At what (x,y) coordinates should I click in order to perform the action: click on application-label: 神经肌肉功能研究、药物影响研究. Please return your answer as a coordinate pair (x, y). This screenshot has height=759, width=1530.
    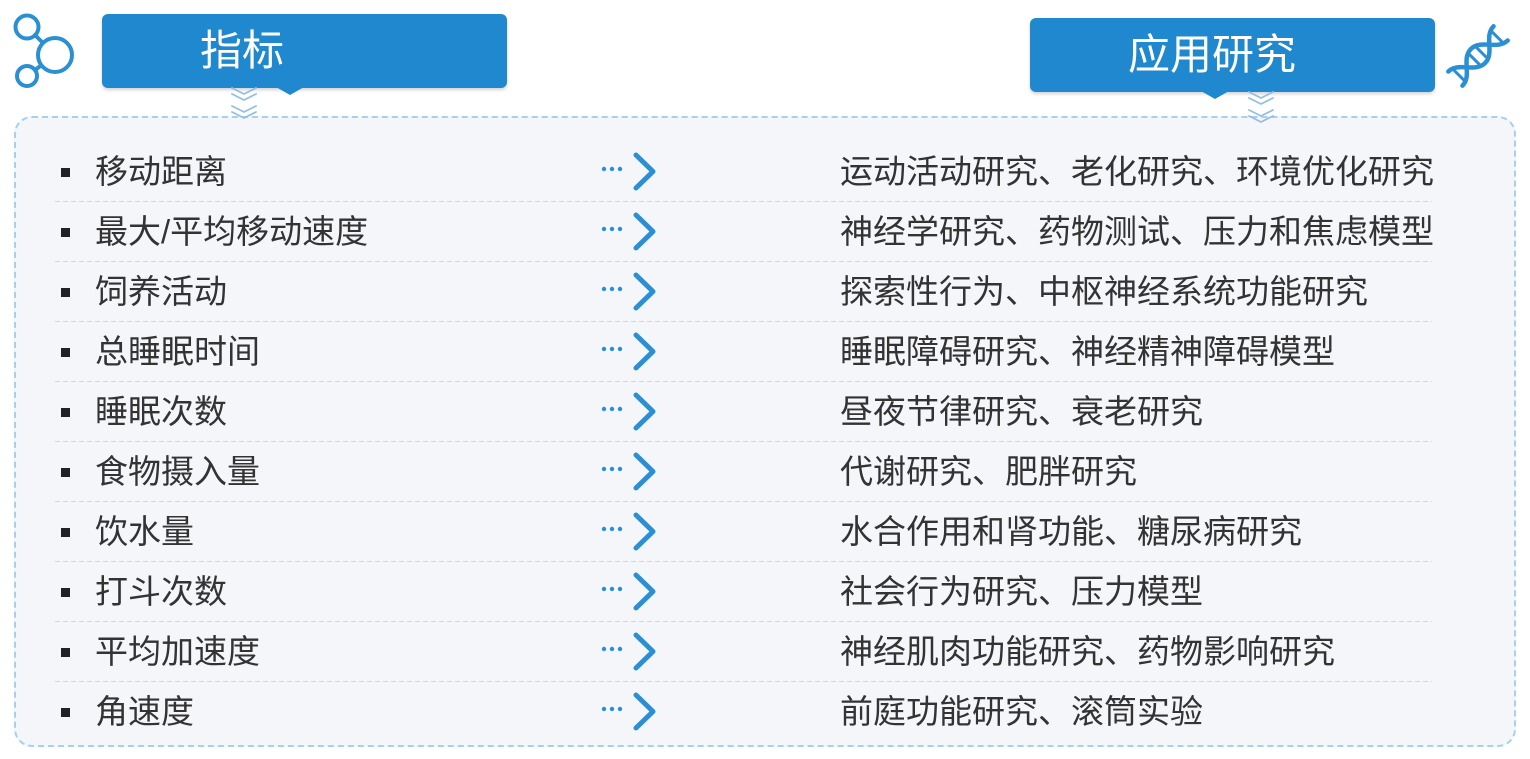
    Looking at the image, I should click on (1087, 651).